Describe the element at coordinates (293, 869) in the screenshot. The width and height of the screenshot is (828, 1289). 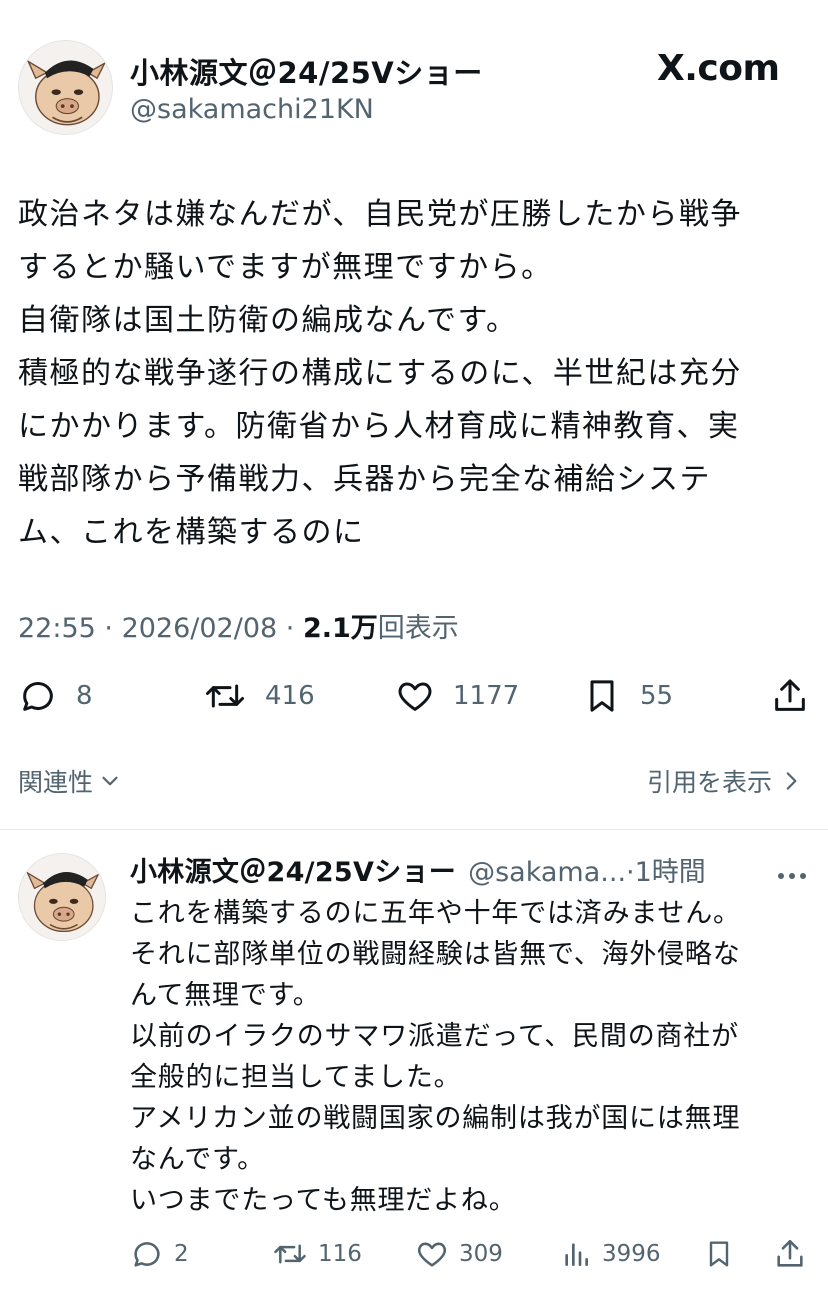
I see `reply-author-name: 小林源文＠24/25Vショー` at that location.